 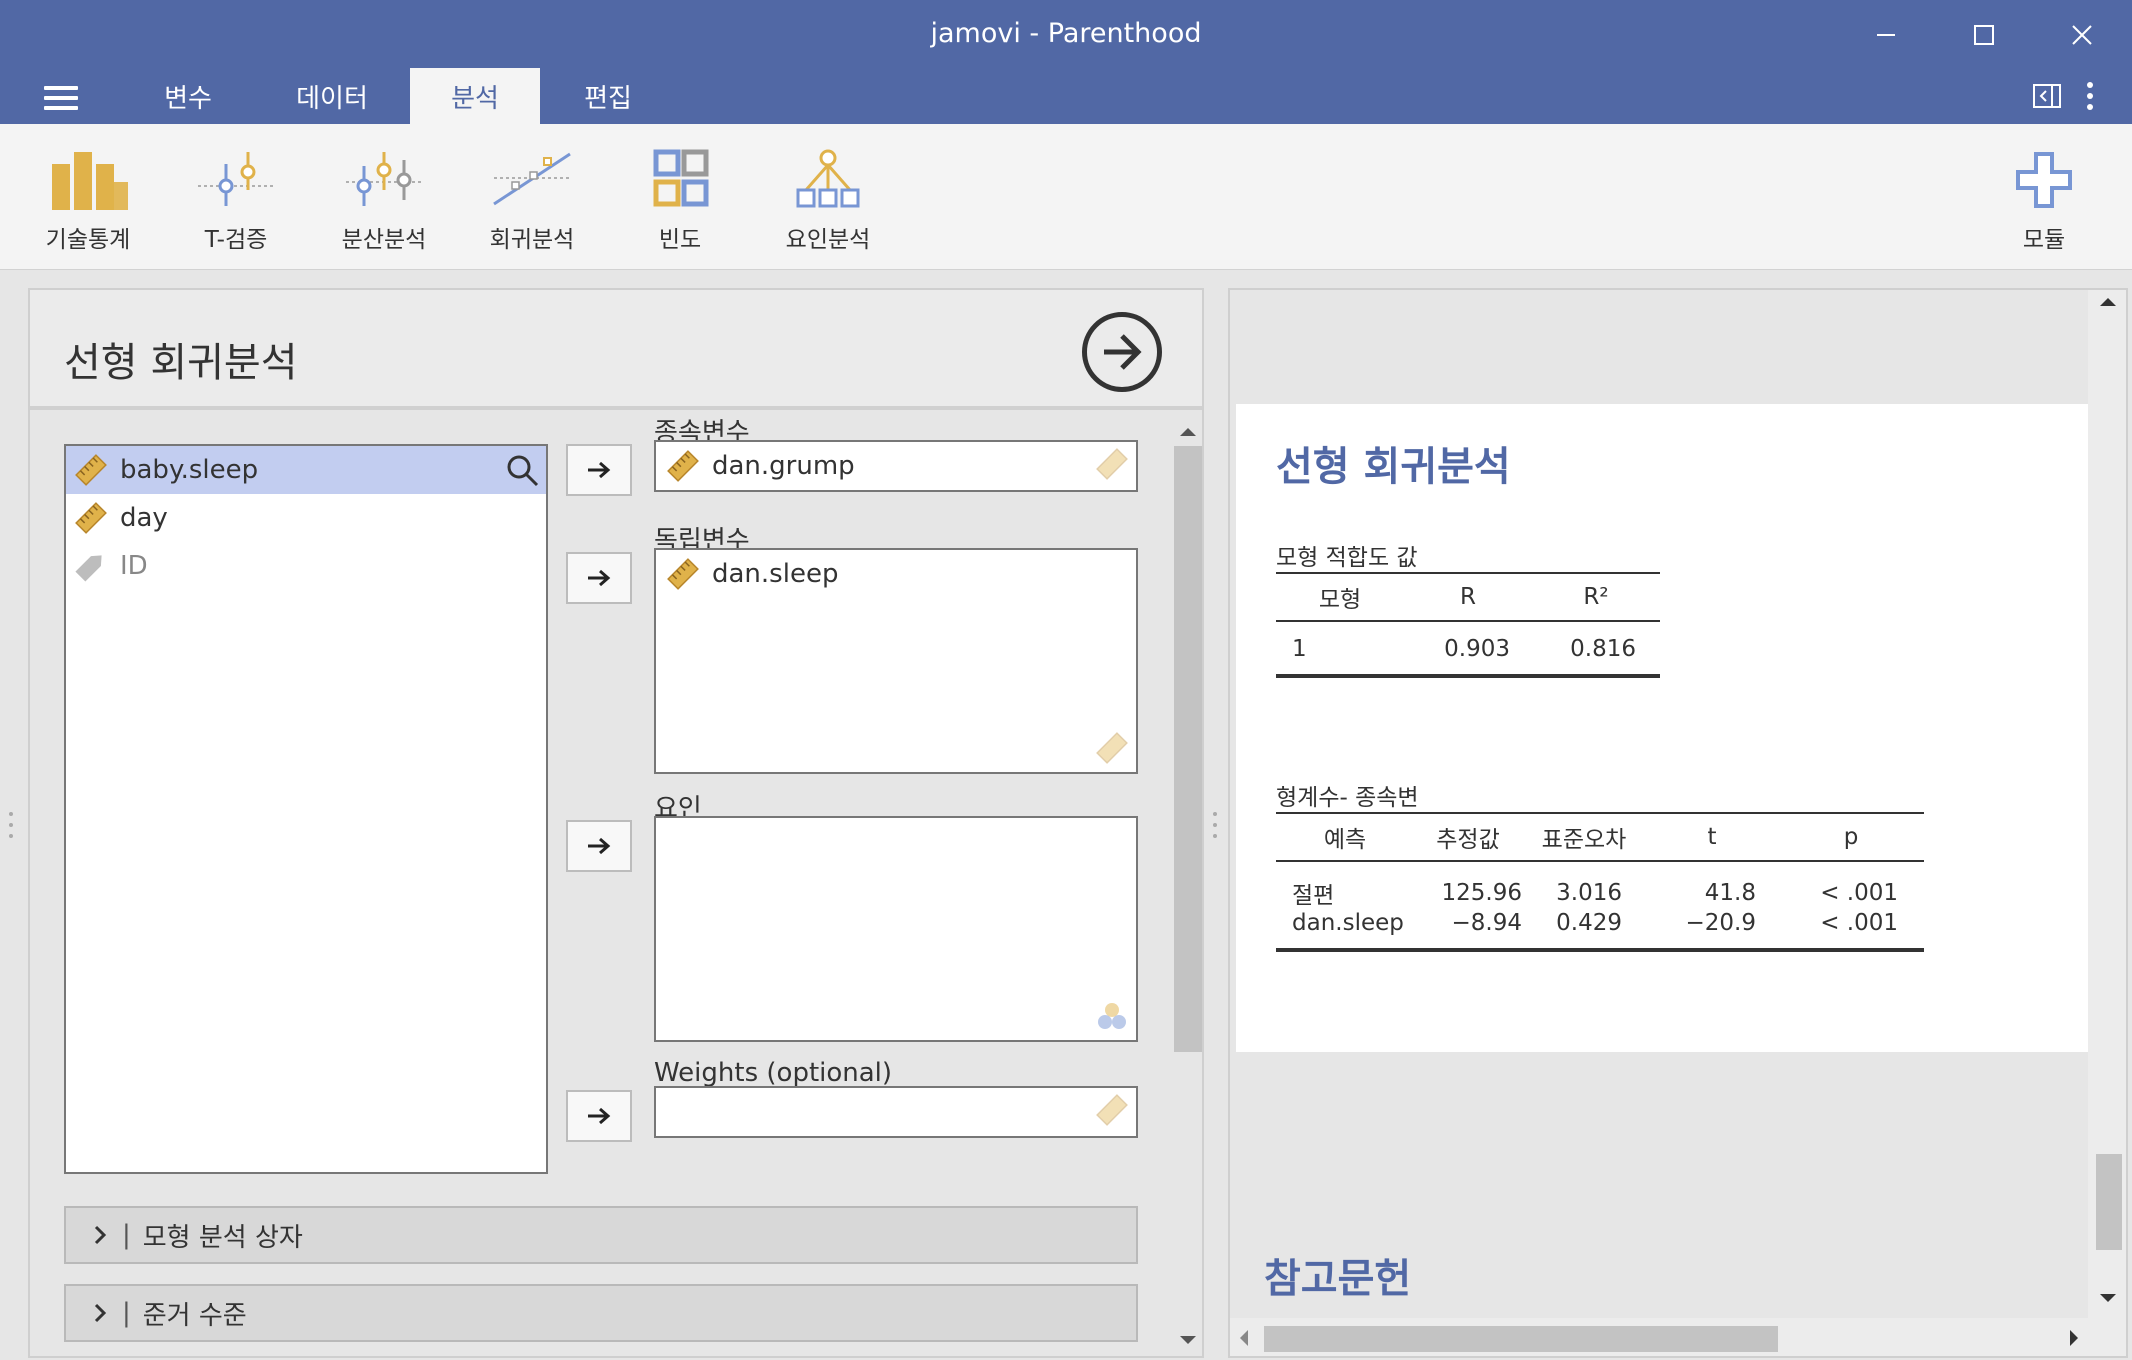 I want to click on coef-table-title: 형계수- 종속변, so click(x=1347, y=798).